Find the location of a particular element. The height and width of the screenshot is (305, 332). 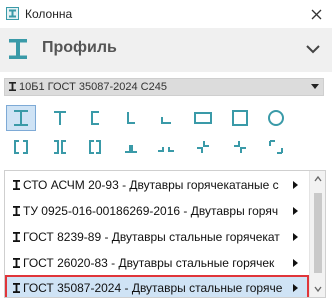

unequal-angle-shape-icon is located at coordinates (166, 120).